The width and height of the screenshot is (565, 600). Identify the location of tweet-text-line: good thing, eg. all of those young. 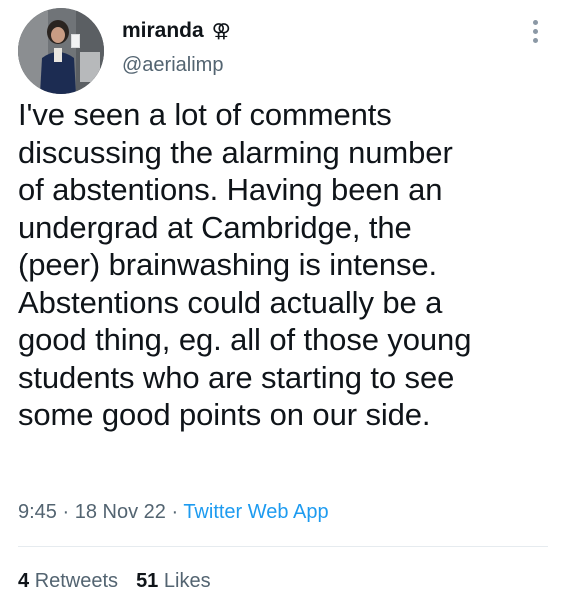
(245, 339).